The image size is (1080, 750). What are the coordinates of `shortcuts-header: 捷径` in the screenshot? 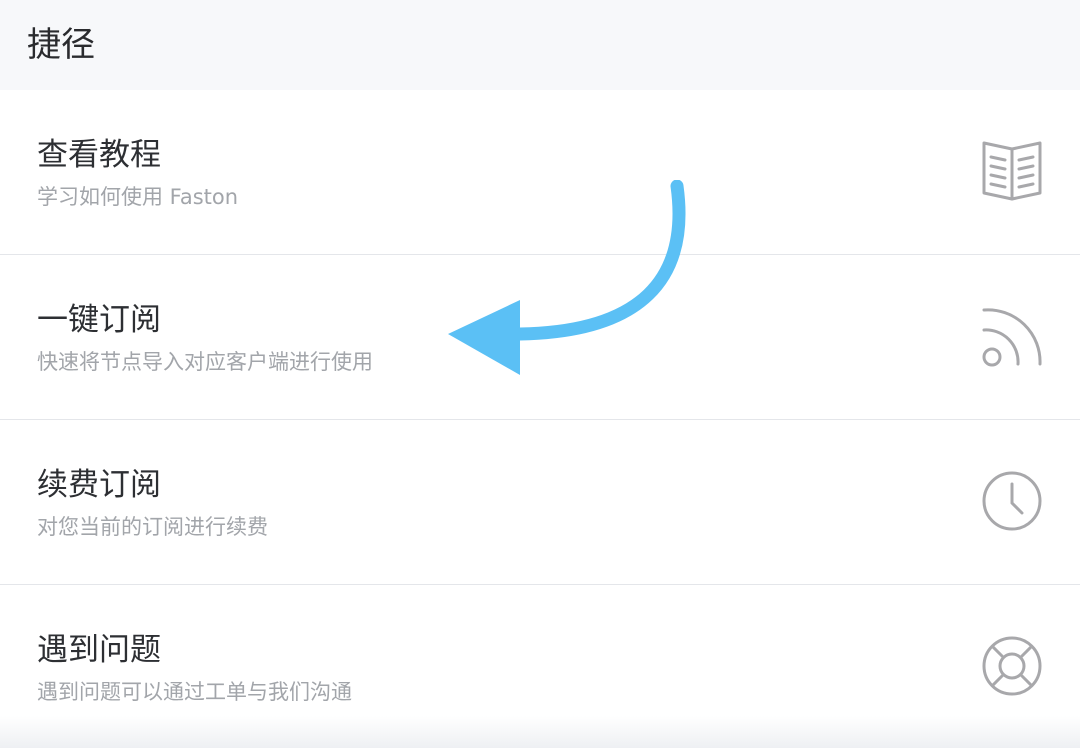 It's located at (540, 45).